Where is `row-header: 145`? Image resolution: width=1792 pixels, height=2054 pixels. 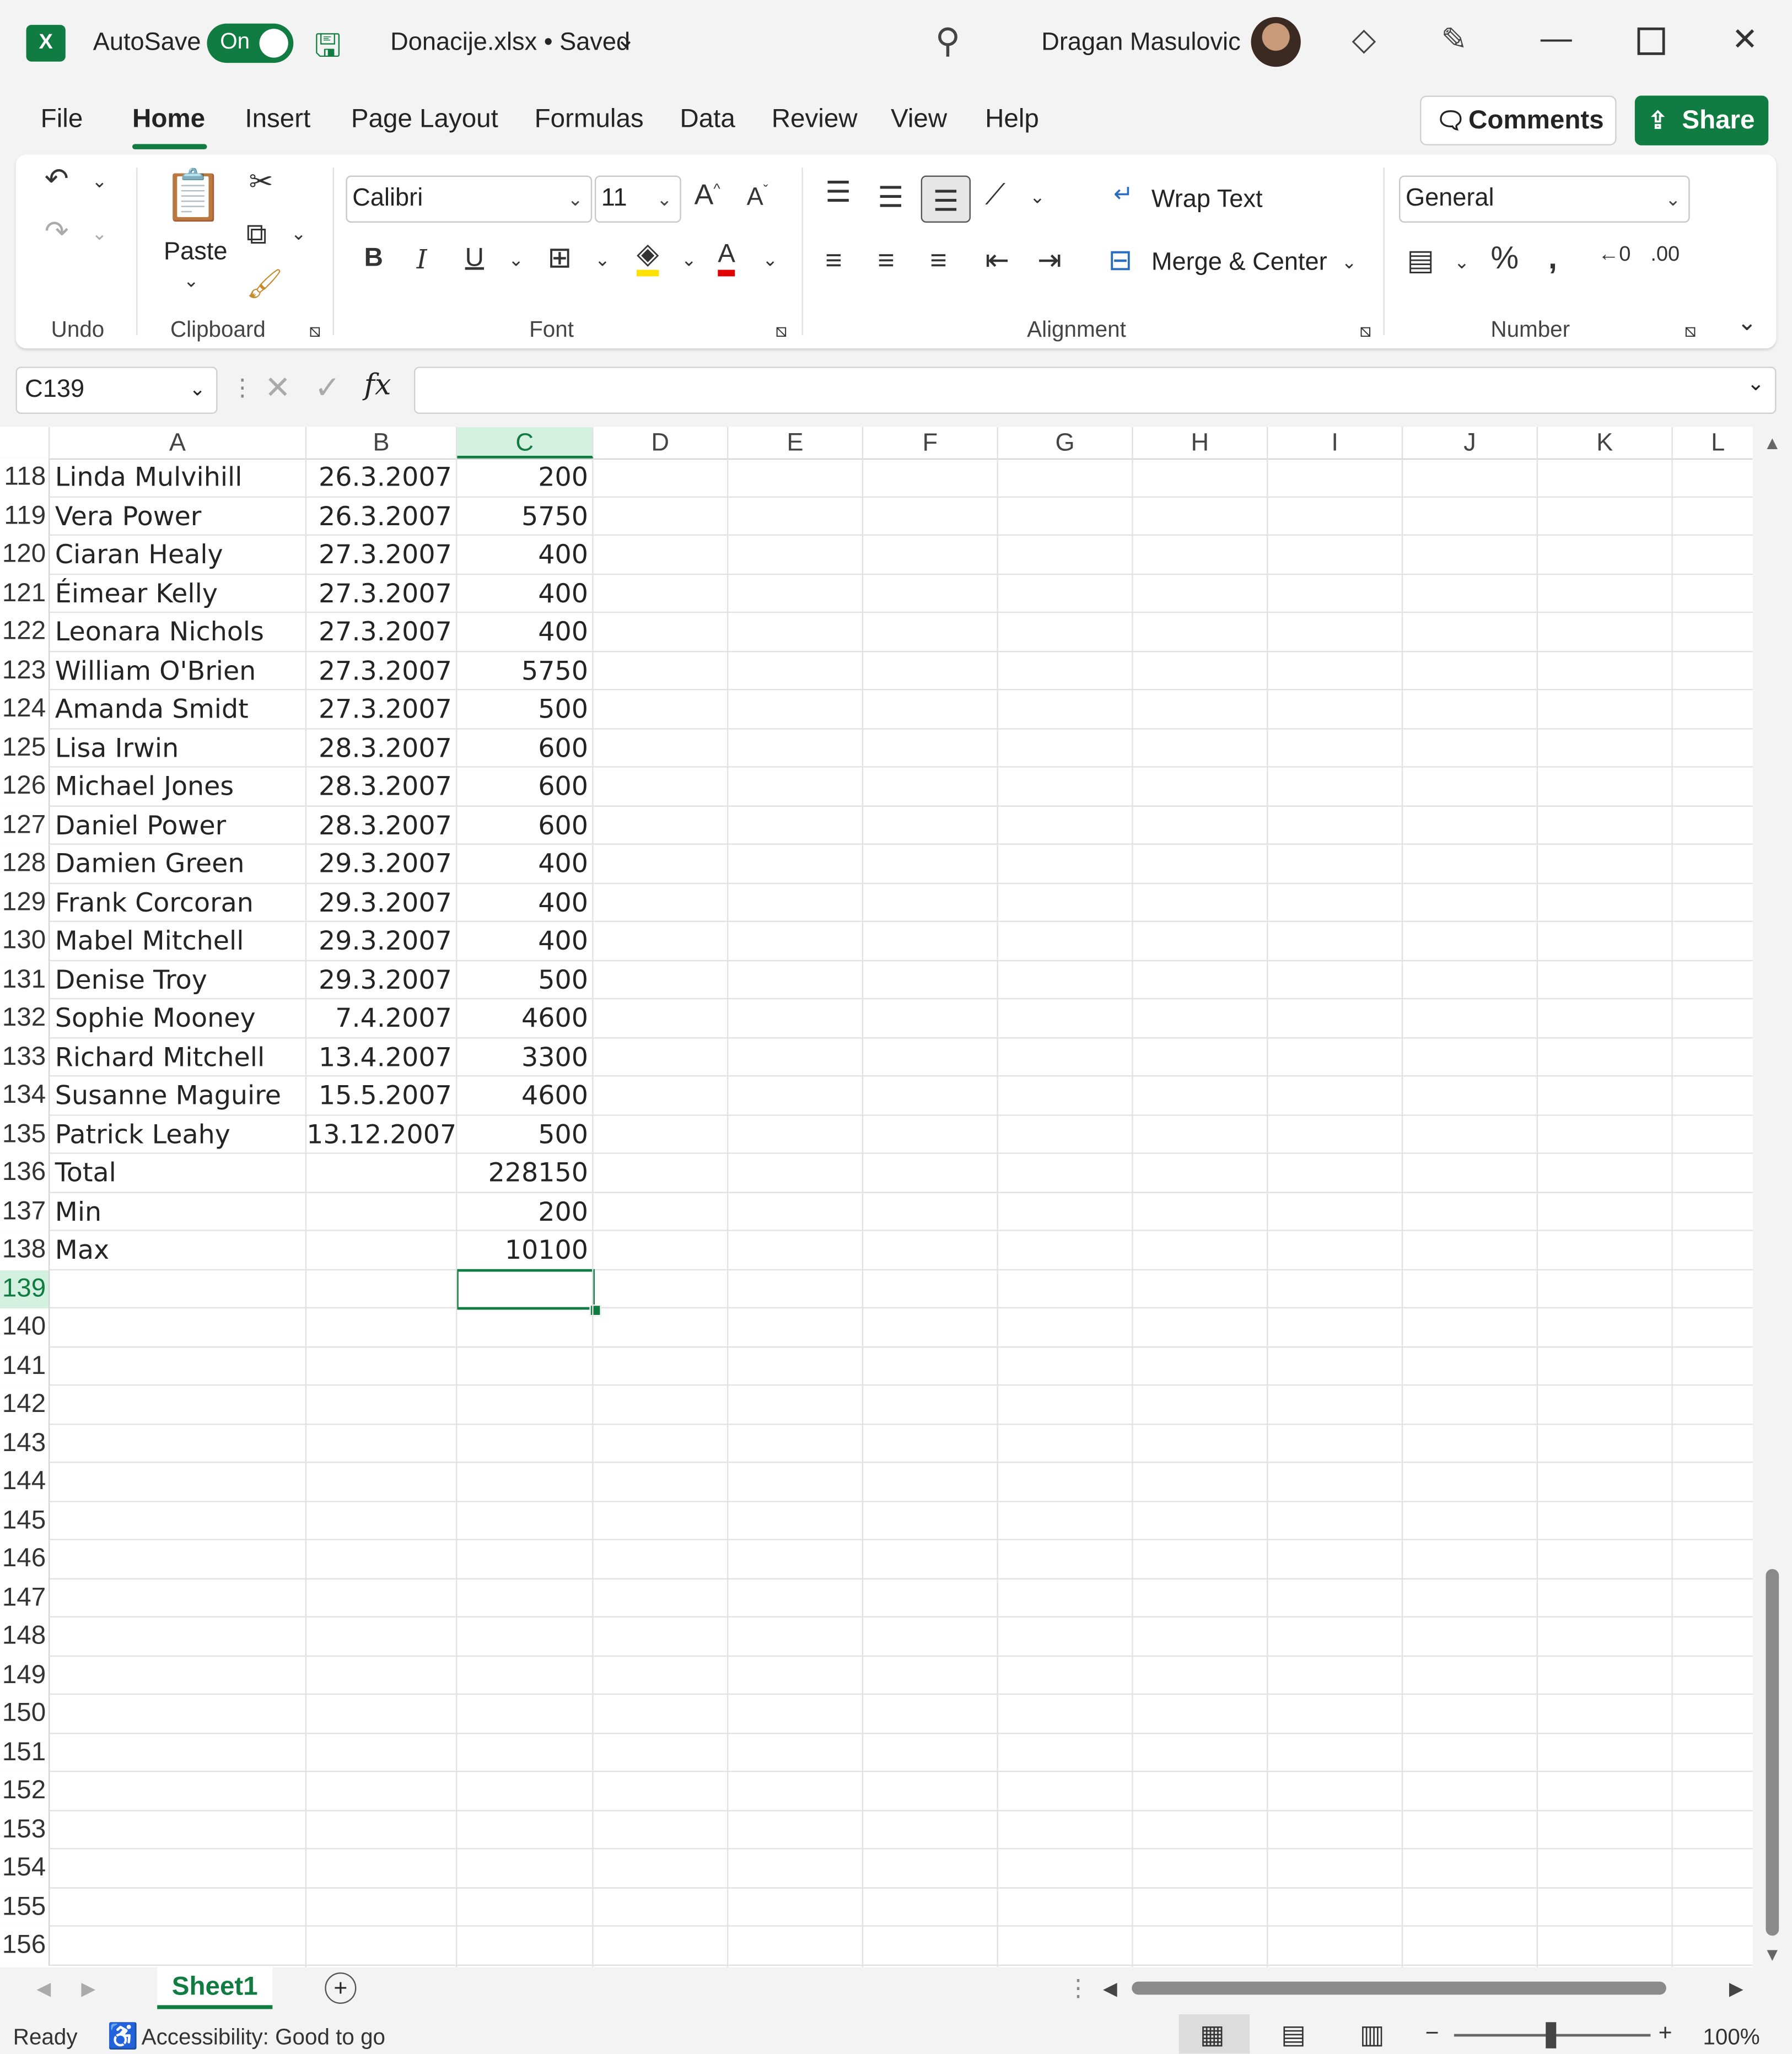 row-header: 145 is located at coordinates (25, 1521).